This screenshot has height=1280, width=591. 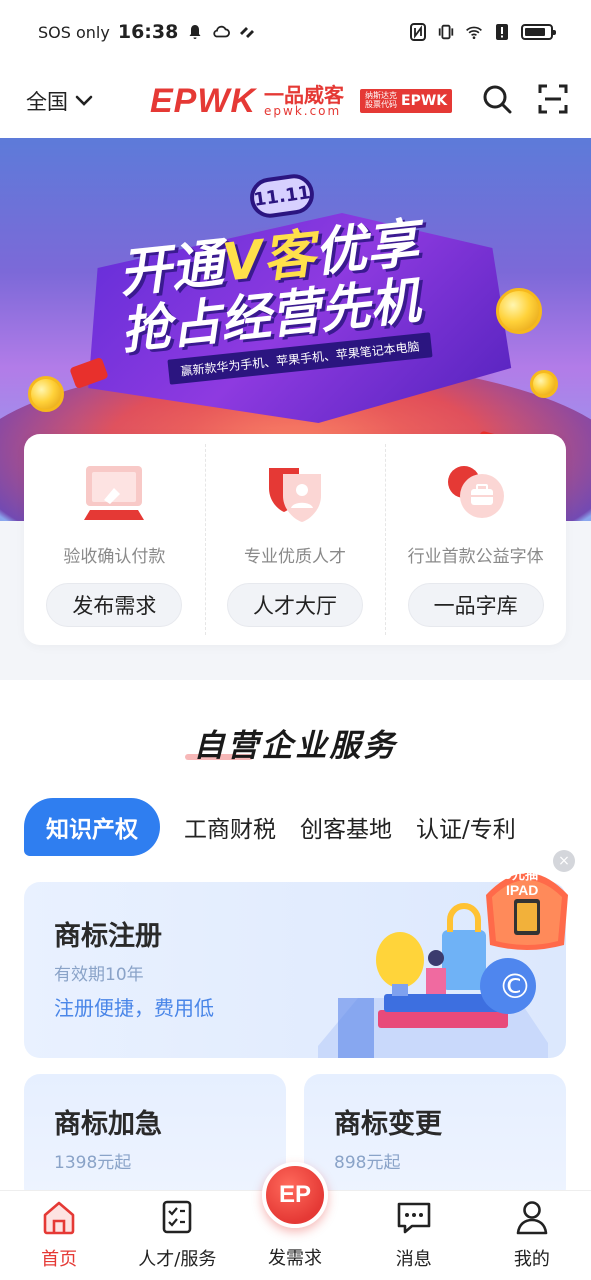 What do you see at coordinates (114, 557) in the screenshot?
I see `feature-desc: 验收确认付款` at bounding box center [114, 557].